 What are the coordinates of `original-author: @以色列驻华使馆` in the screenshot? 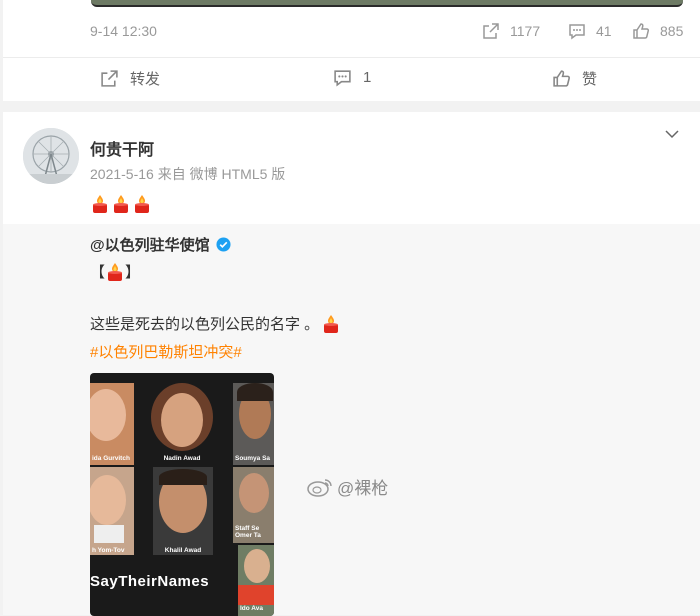 It's located at (160, 244).